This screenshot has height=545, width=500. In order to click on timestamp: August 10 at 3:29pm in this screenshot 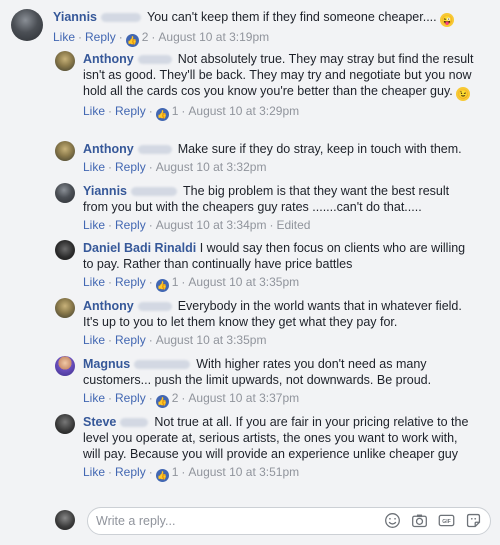, I will do `click(243, 111)`.